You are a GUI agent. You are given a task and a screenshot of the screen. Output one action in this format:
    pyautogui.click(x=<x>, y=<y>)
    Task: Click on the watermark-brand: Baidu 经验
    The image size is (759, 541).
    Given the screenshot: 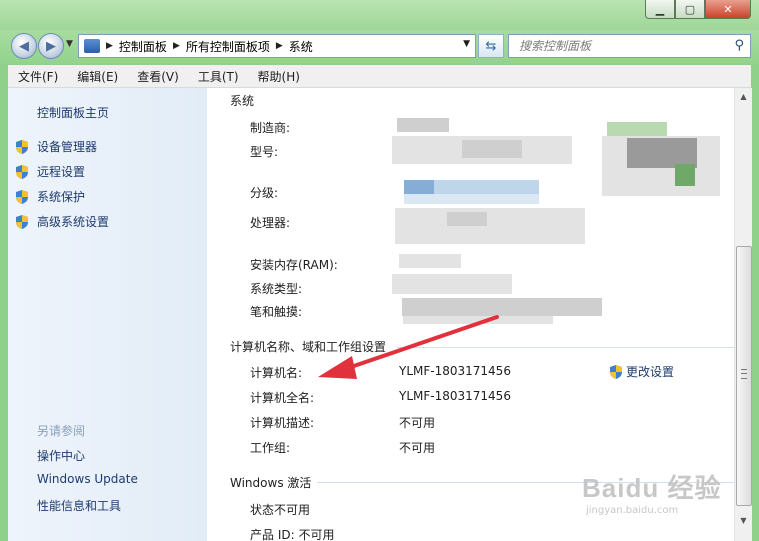 What is the action you would take?
    pyautogui.click(x=652, y=488)
    